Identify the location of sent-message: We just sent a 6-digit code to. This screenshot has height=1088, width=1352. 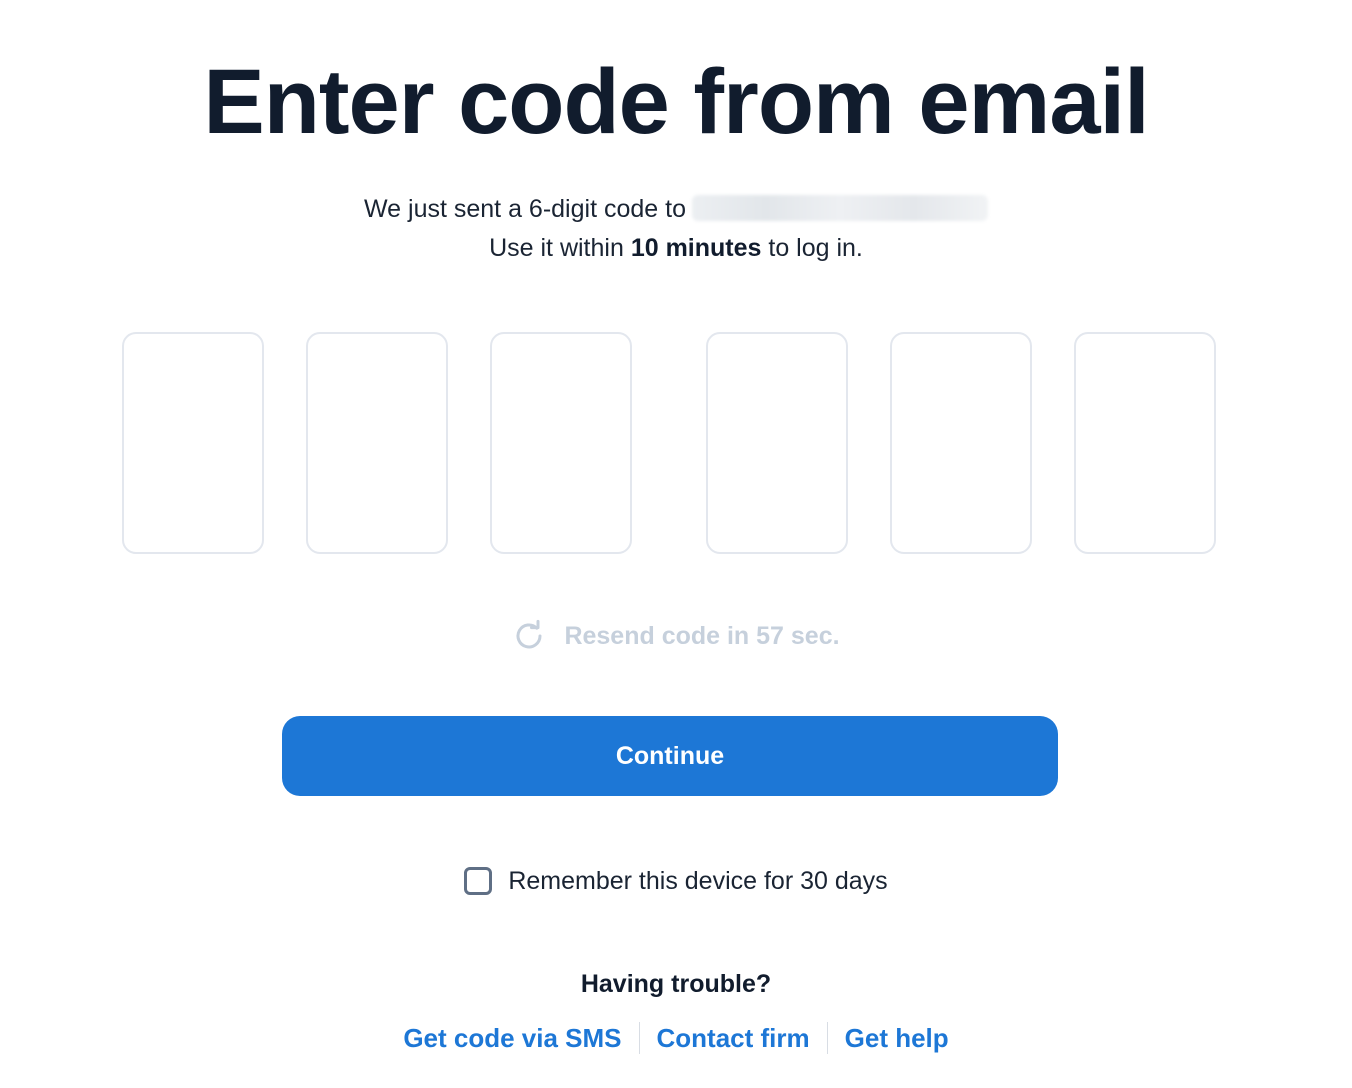
(676, 209).